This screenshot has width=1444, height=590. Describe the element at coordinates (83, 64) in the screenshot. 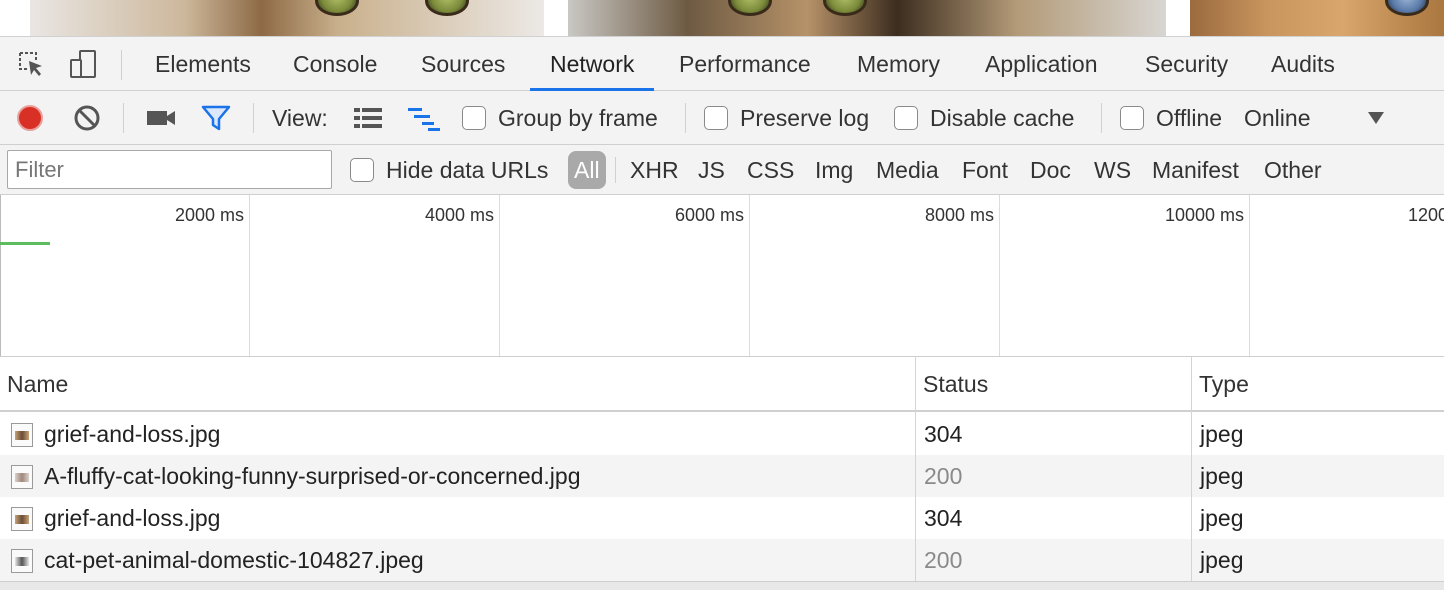

I see `device-toolbar-icon` at that location.